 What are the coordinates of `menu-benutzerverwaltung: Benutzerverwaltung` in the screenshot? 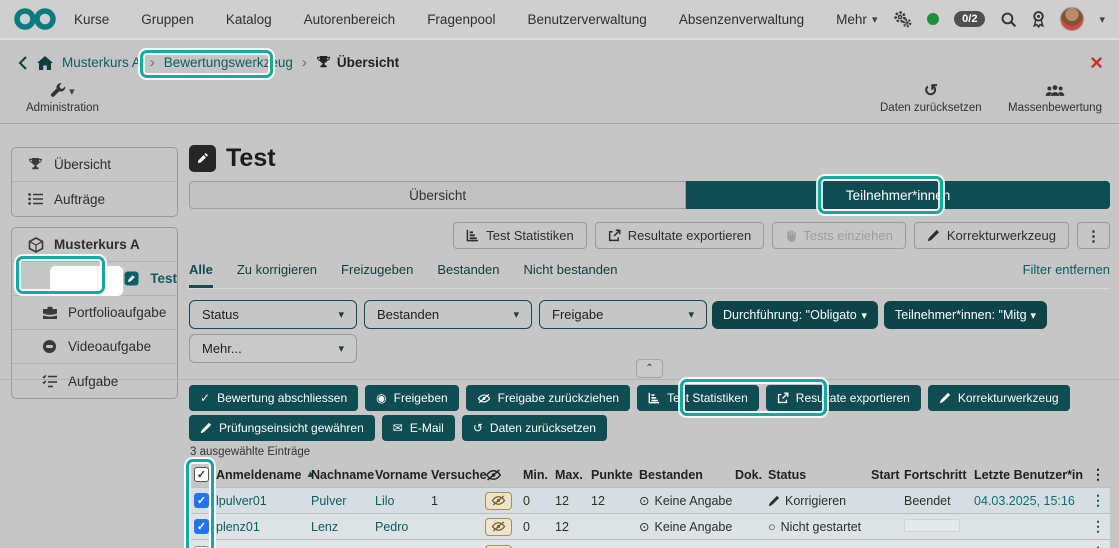 It's located at (587, 19).